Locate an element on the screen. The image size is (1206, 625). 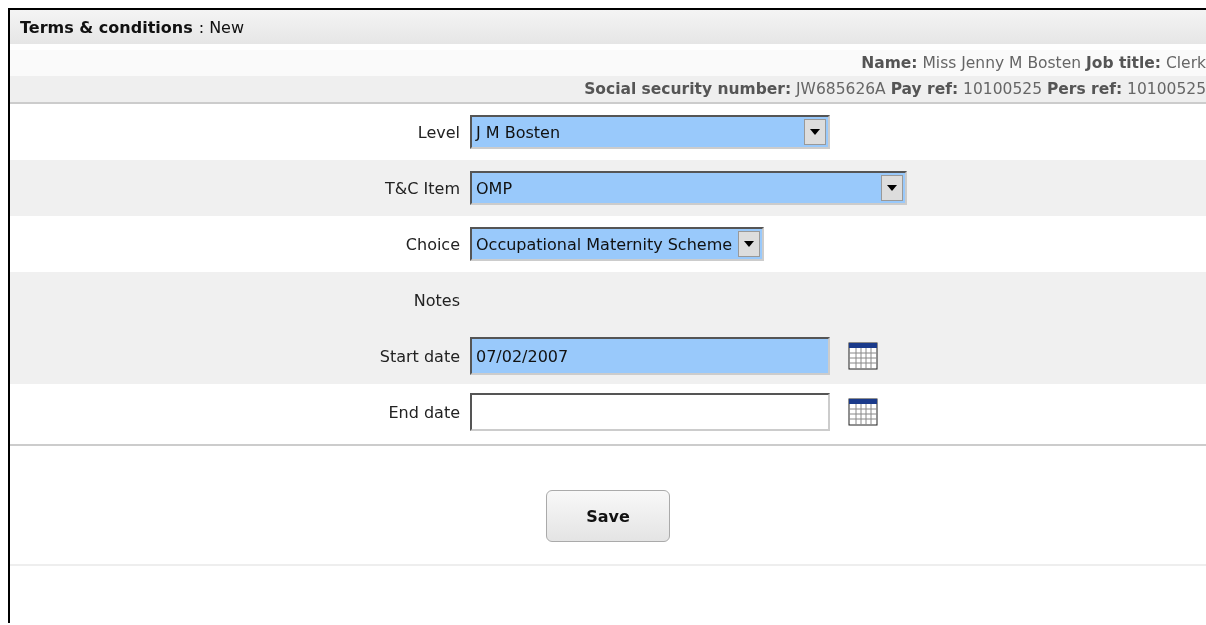
save-button: Save is located at coordinates (608, 516).